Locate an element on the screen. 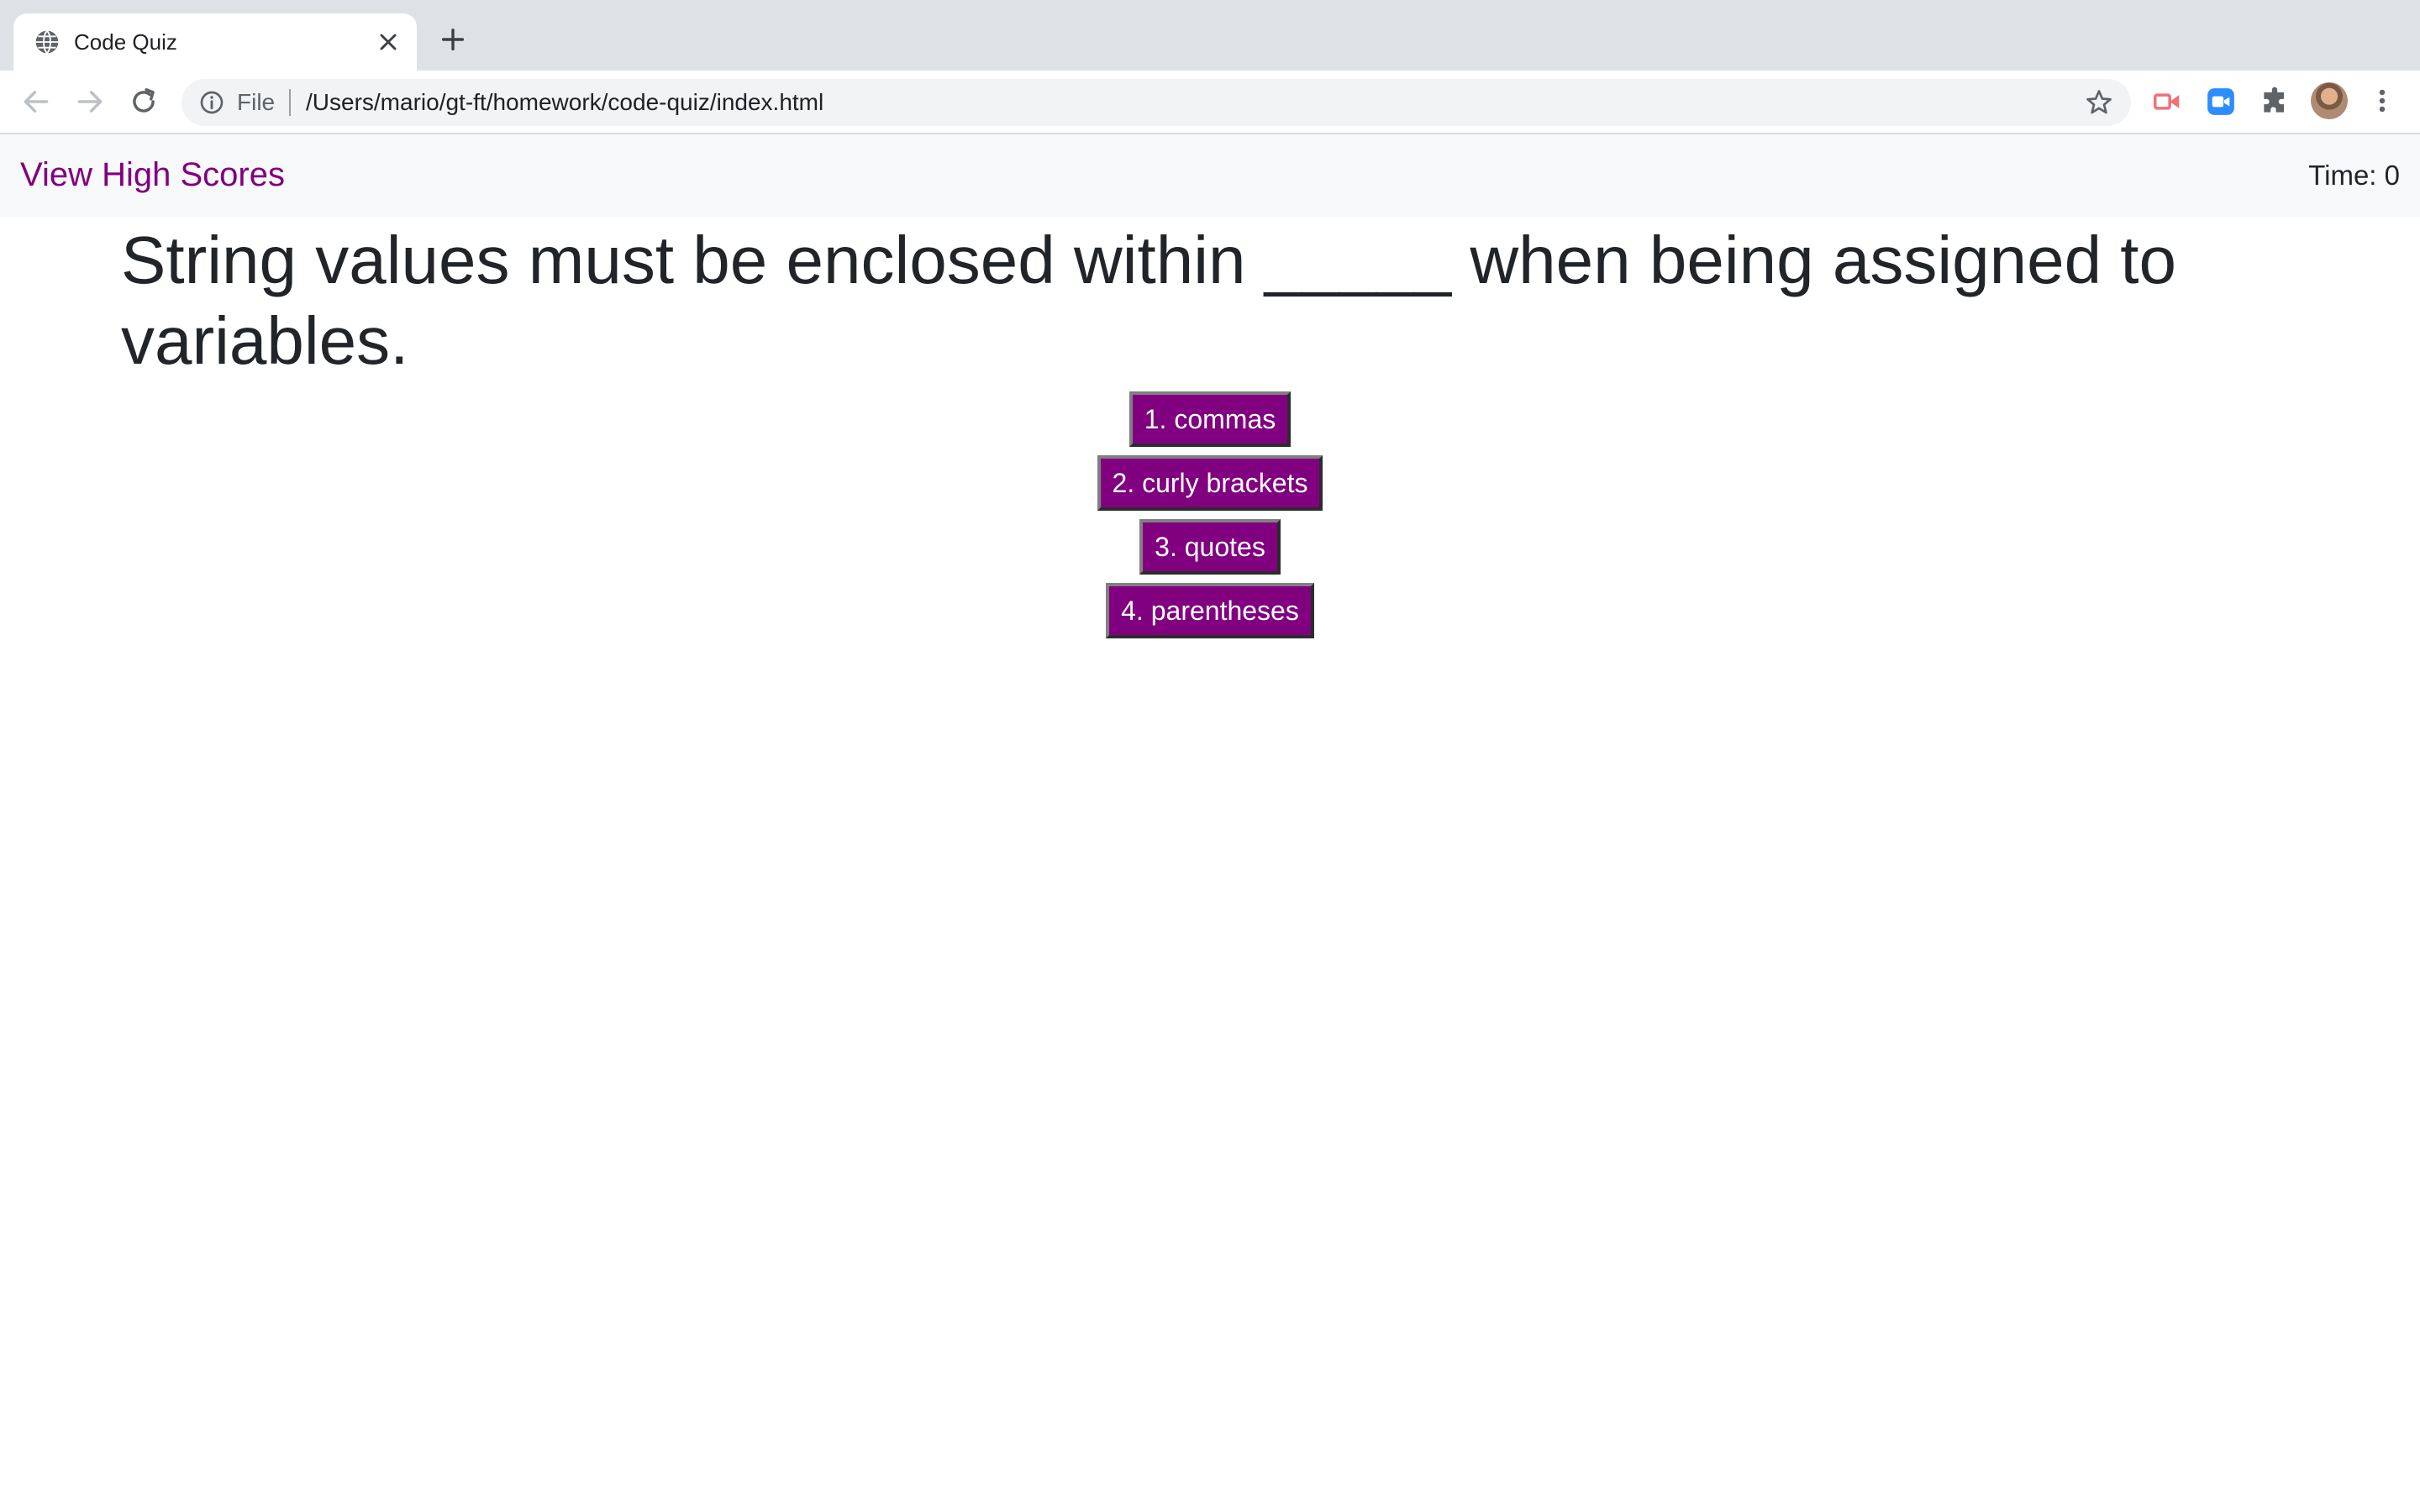  info-icon is located at coordinates (211, 102).